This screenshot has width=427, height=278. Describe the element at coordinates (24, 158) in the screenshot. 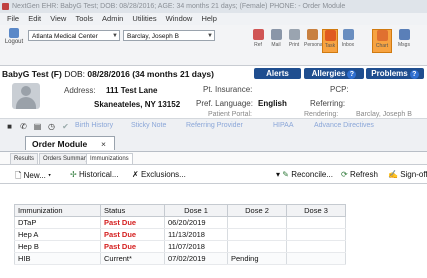

I see `subtab-results: Results` at that location.